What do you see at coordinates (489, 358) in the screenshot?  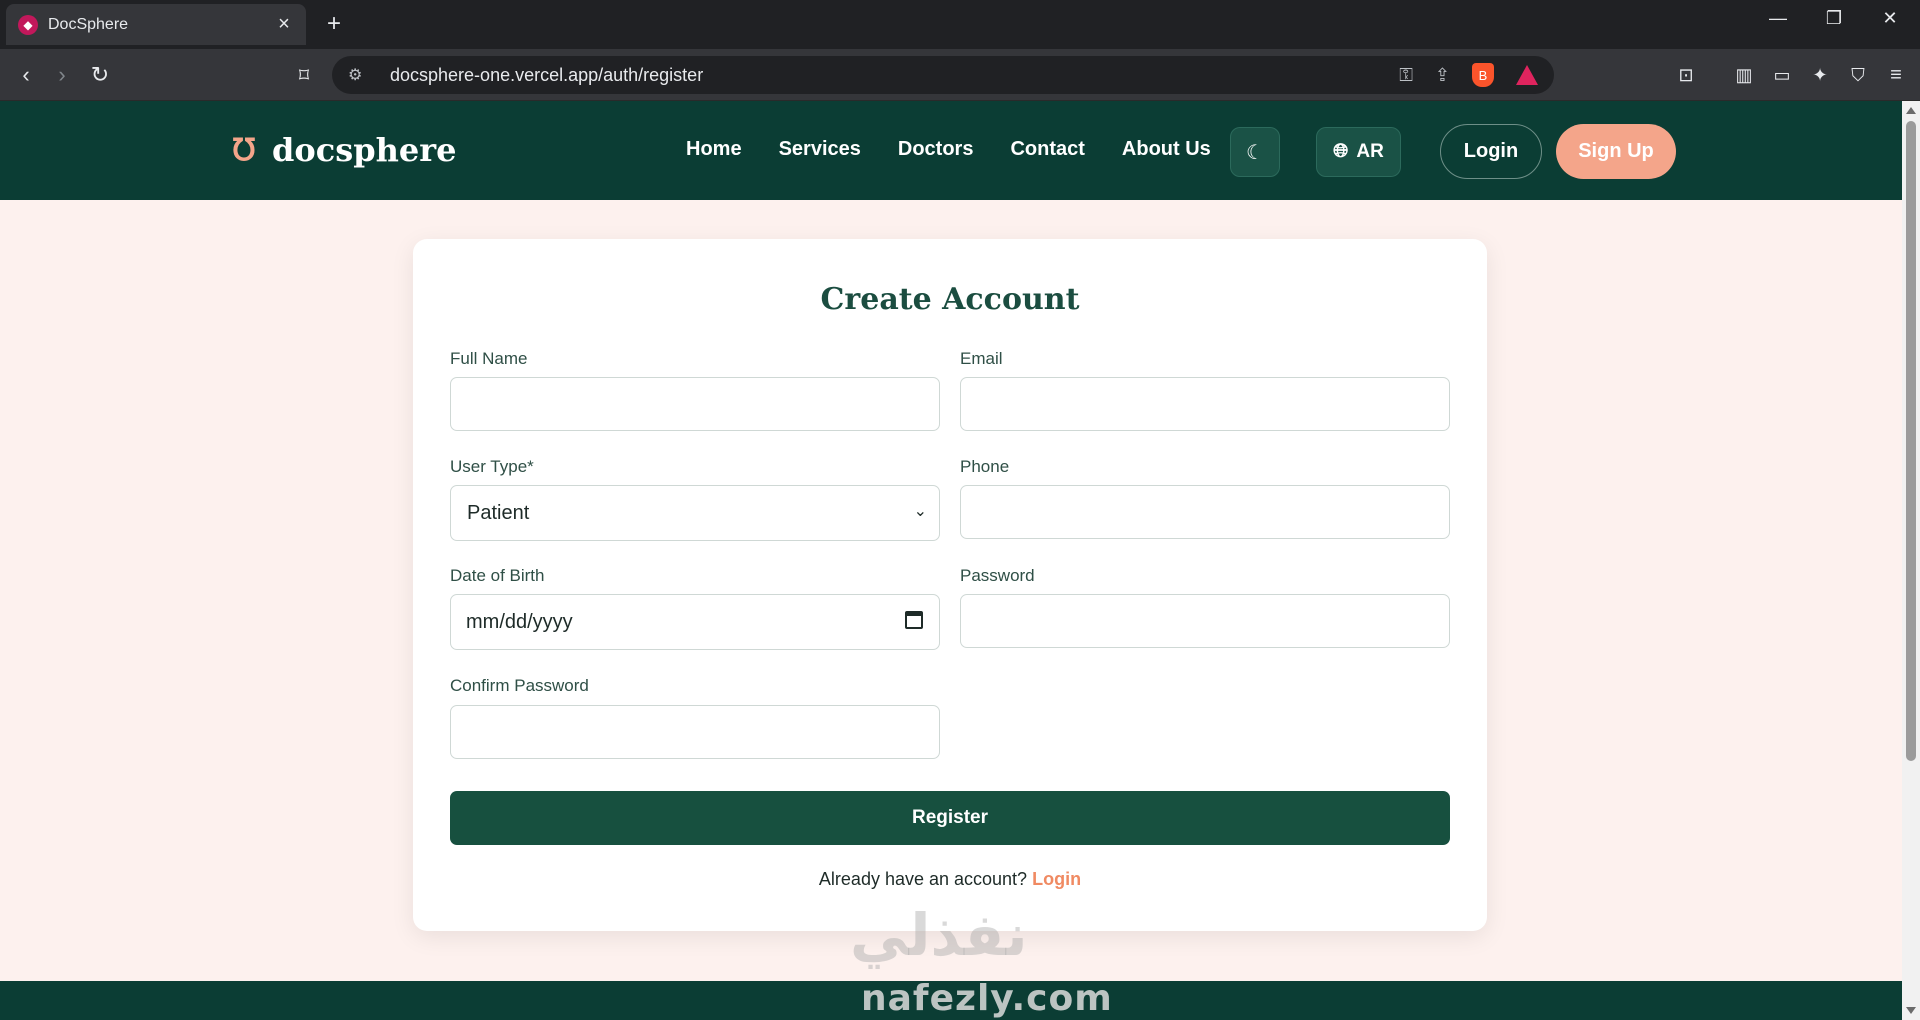 I see `full-name-label: Full Name` at bounding box center [489, 358].